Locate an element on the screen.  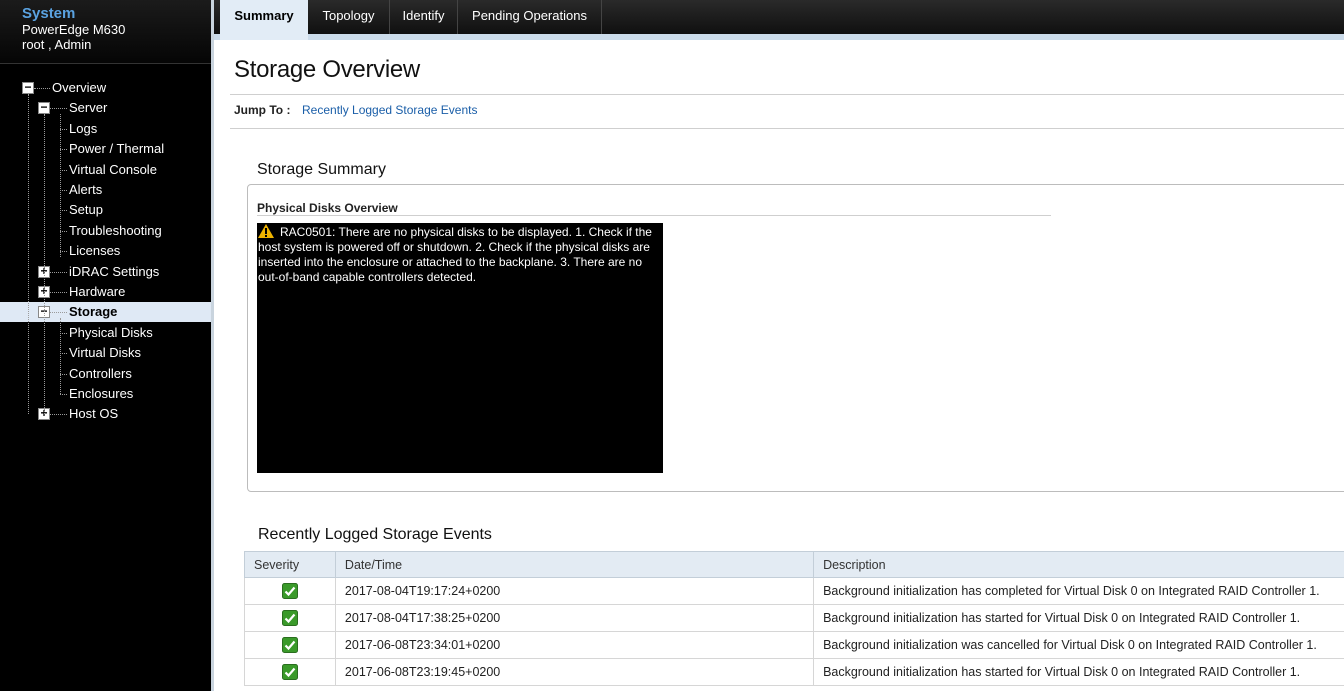
tree-item-licenses: Licenses is located at coordinates (105, 251).